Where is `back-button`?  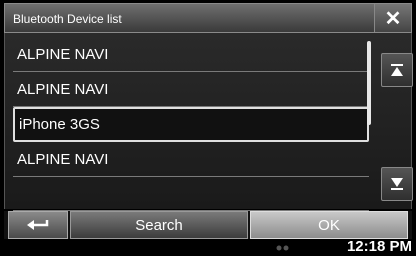
back-button is located at coordinates (38, 225).